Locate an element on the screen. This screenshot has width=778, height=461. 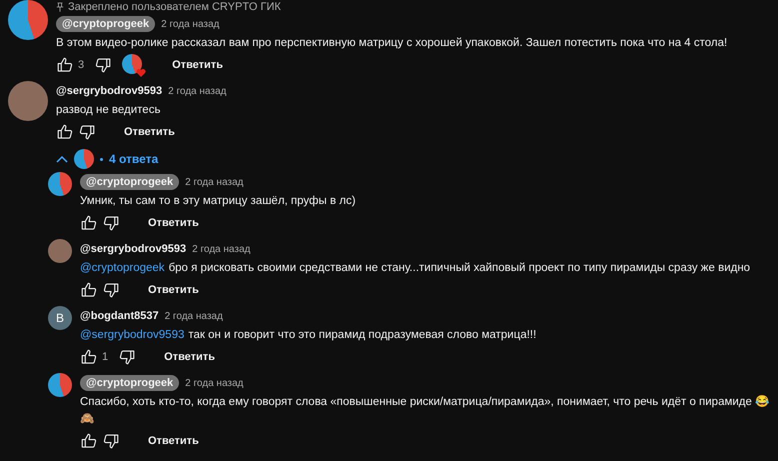
comment-text: @sergrybodrov9593 так он и говорит что это пирамид подразумевая слово матрица!!! is located at coordinates (309, 335).